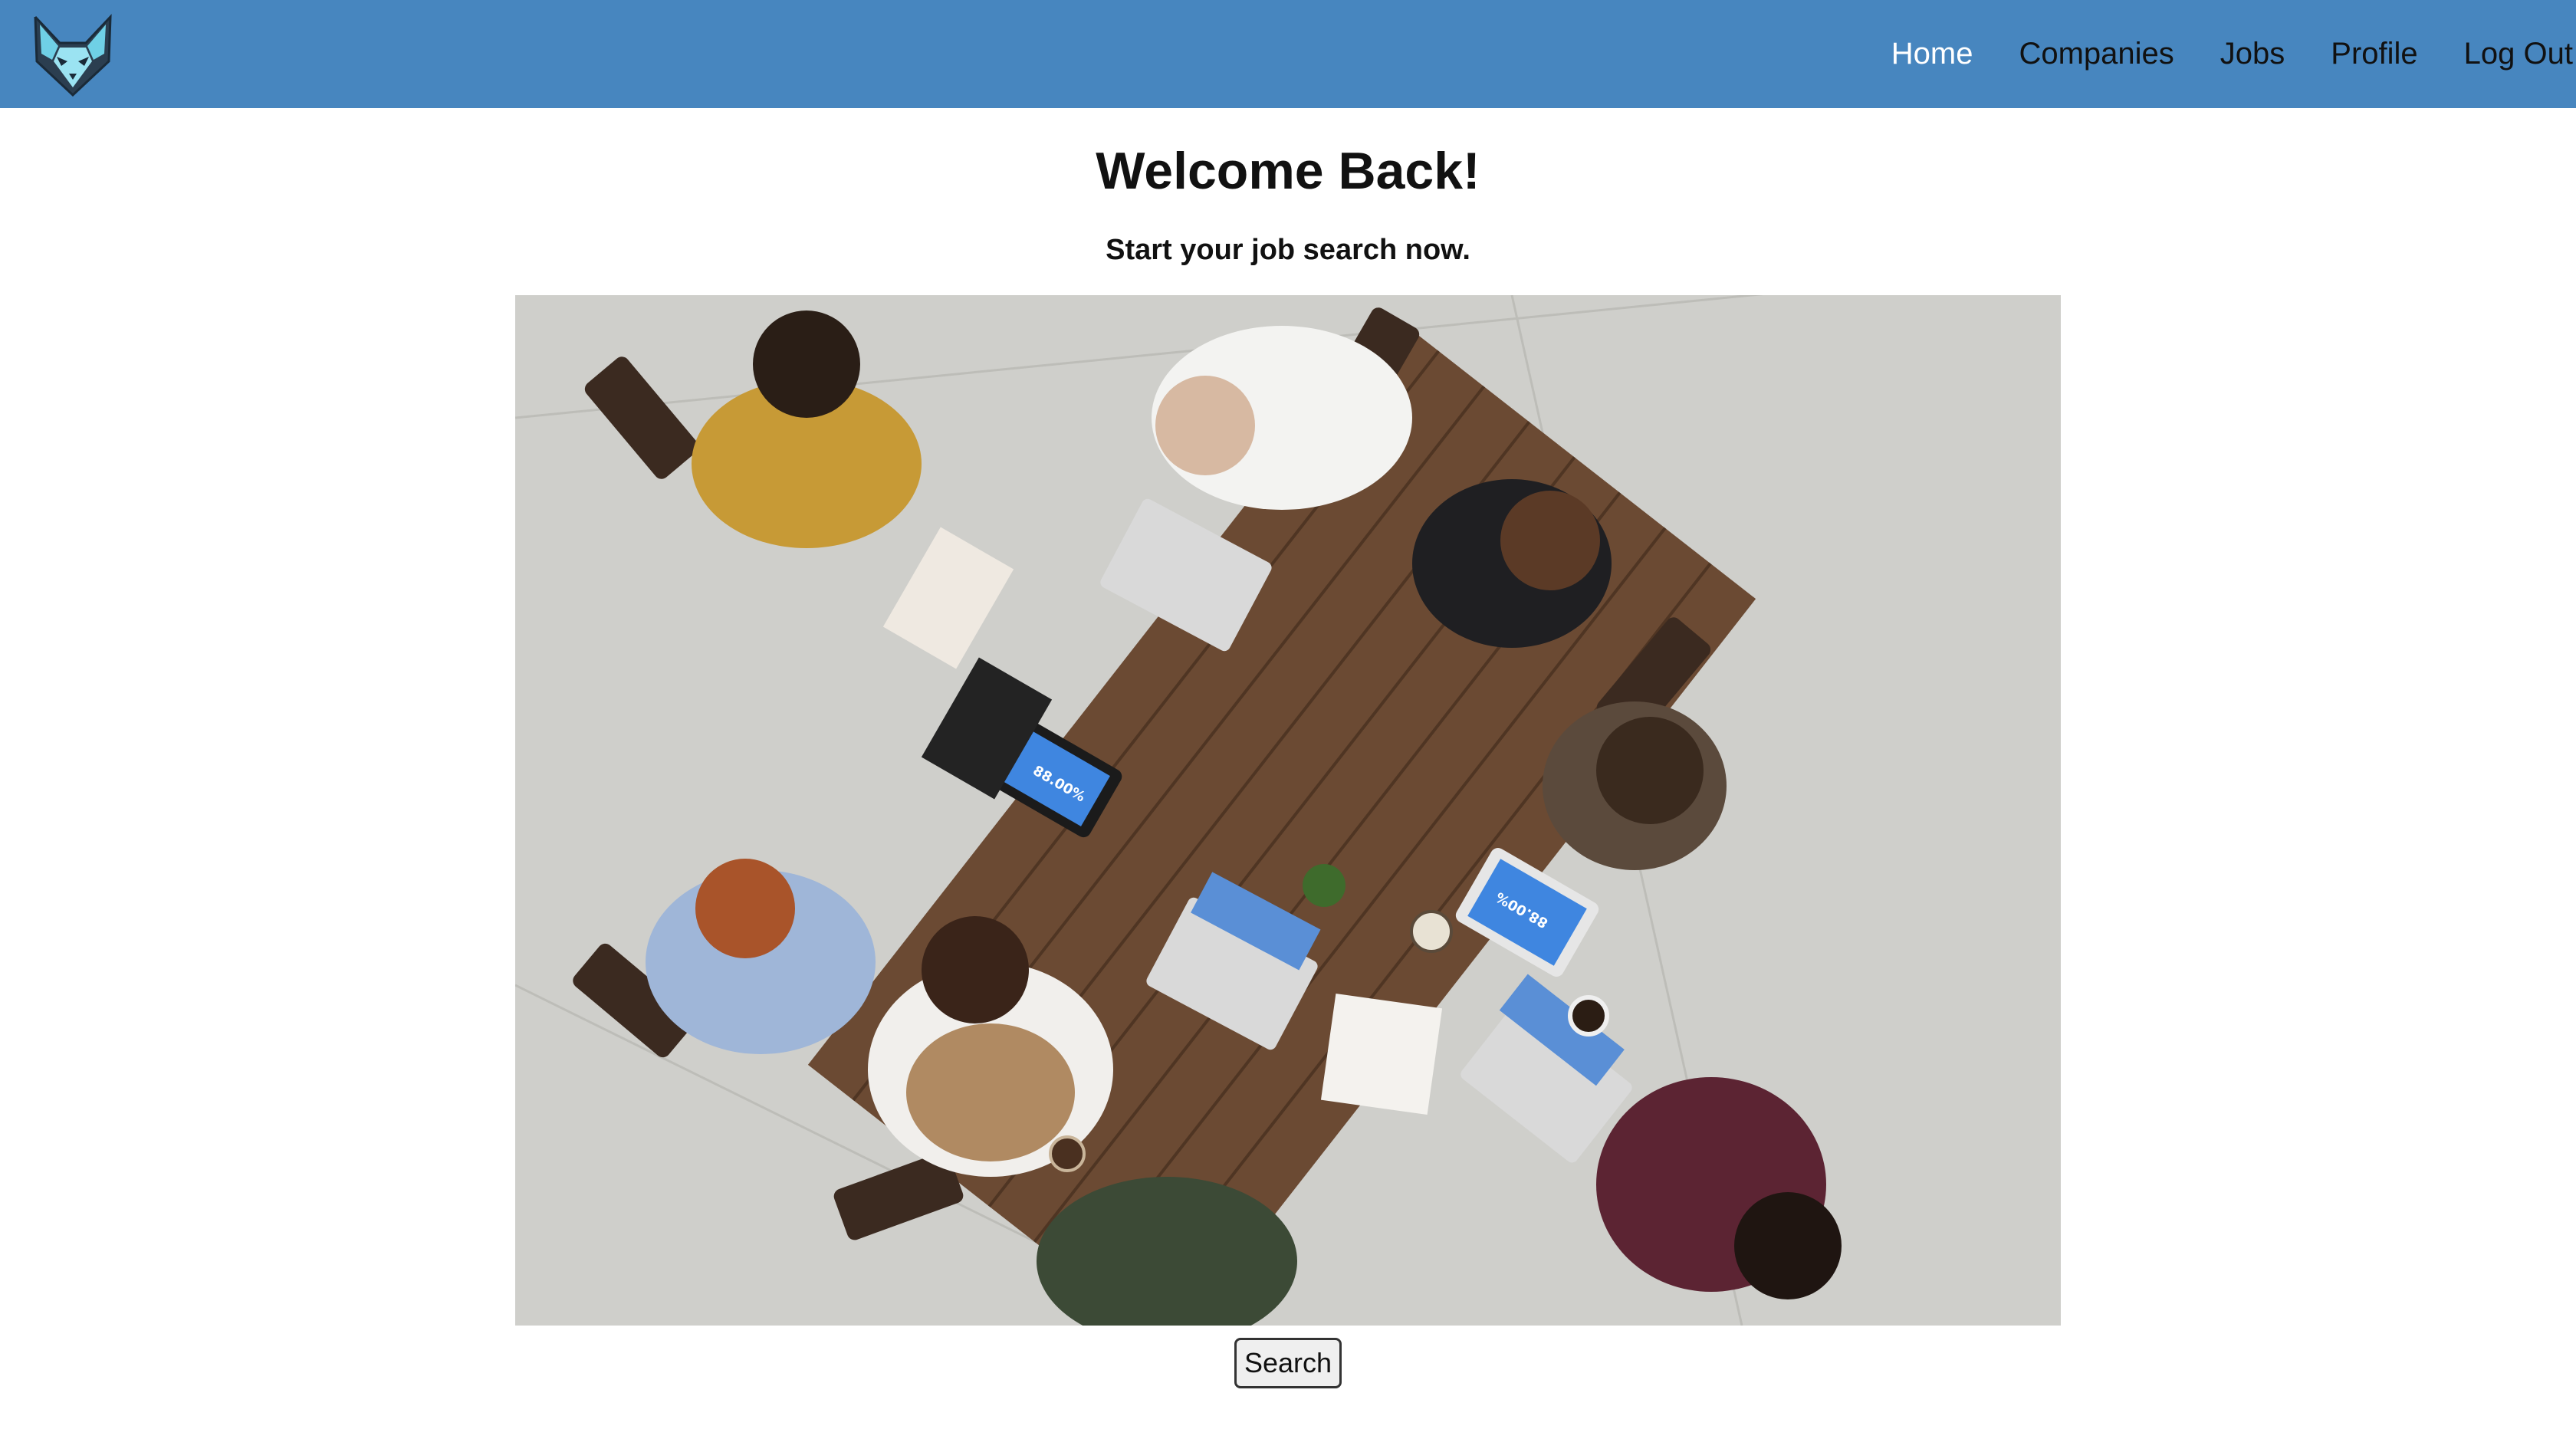  Describe the element at coordinates (2518, 54) in the screenshot. I see `nav-link-log-out: Log Out` at that location.